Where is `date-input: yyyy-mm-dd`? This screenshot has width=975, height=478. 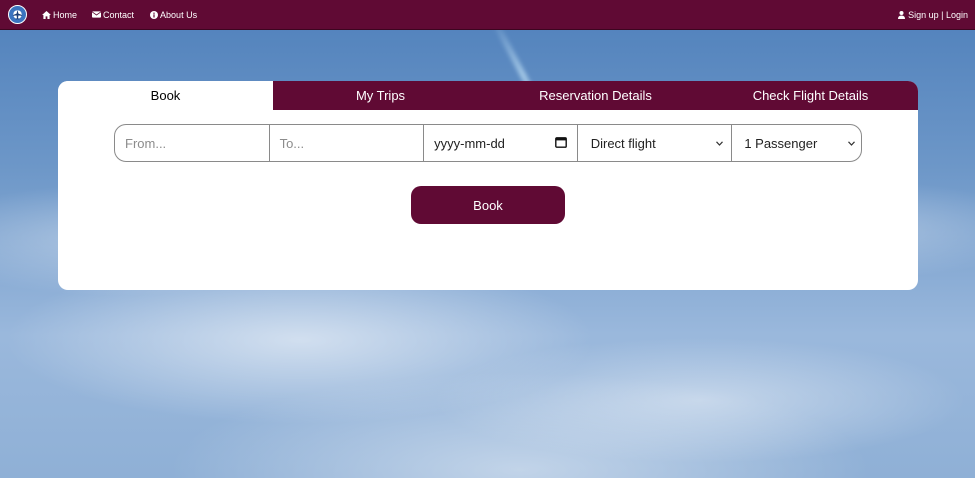
date-input: yyyy-mm-dd is located at coordinates (501, 143).